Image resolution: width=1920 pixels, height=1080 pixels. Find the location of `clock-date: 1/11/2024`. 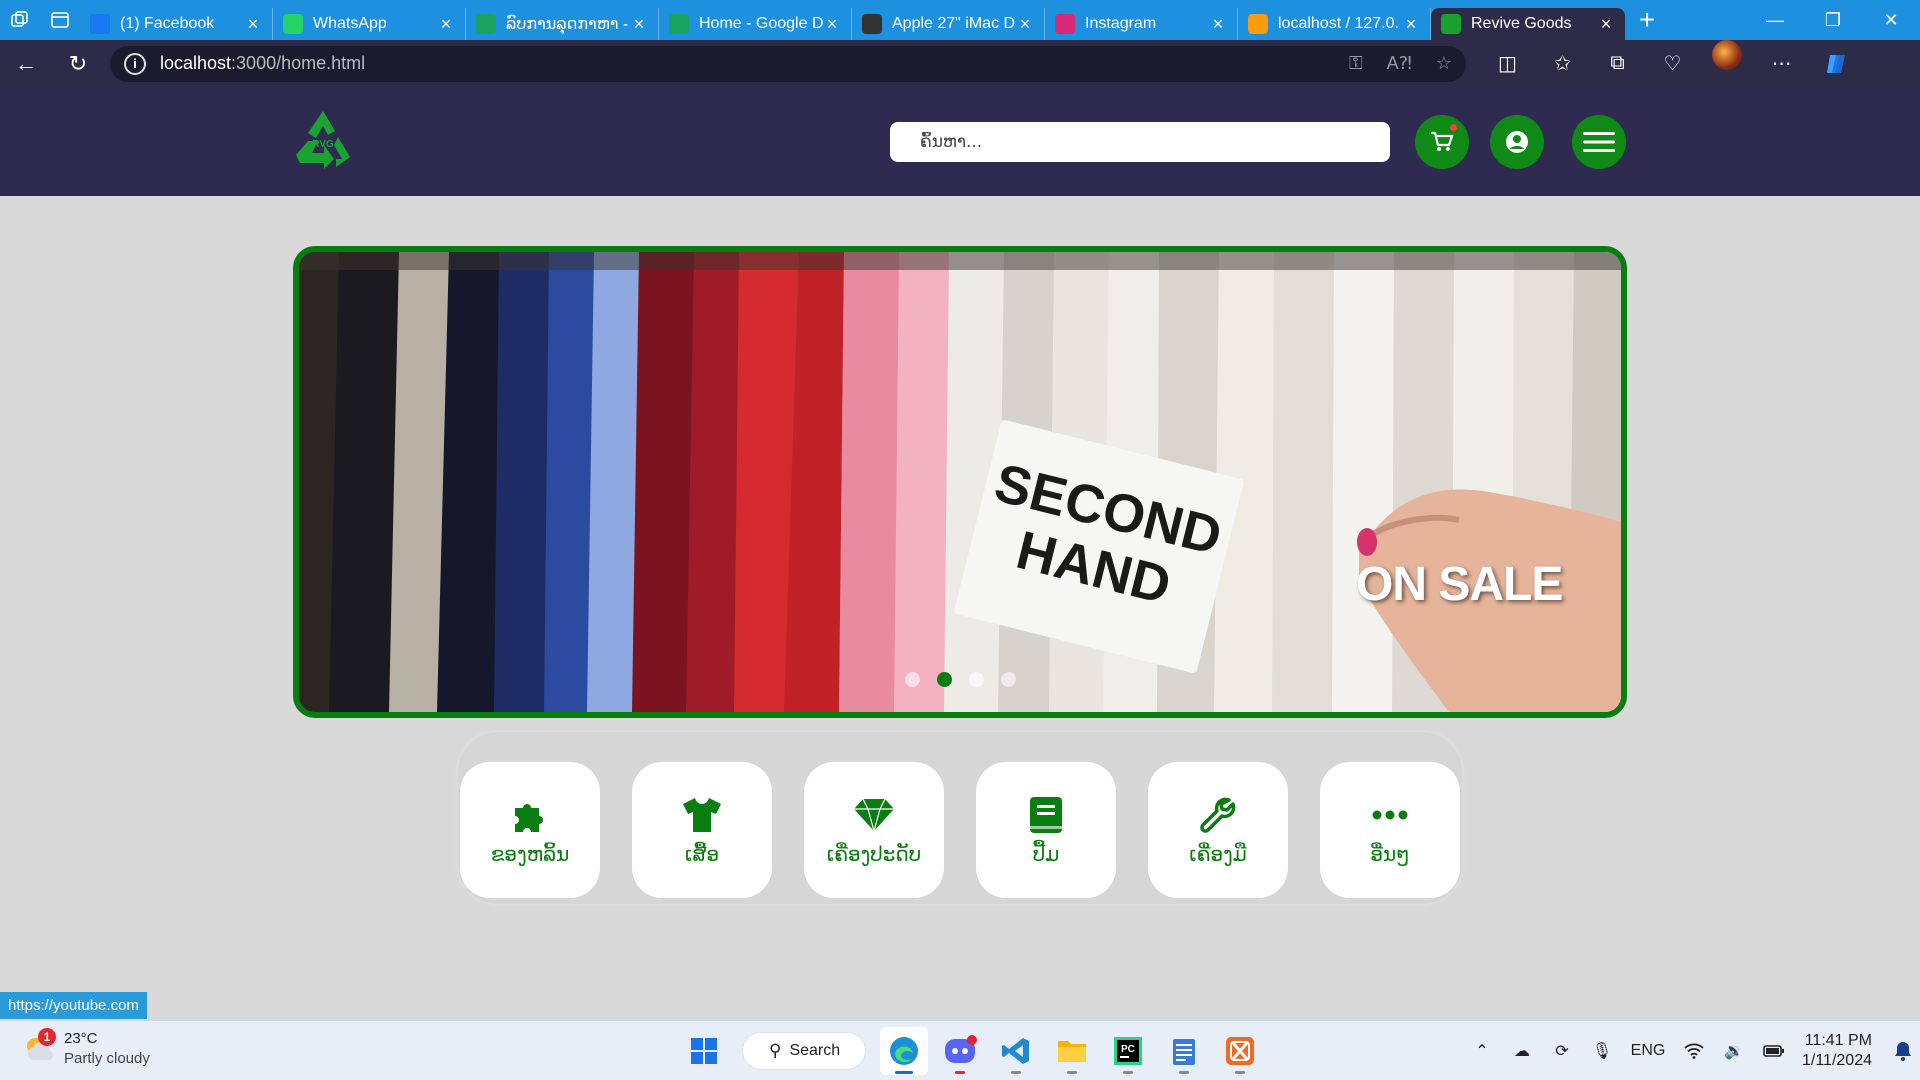

clock-date: 1/11/2024 is located at coordinates (1837, 1060).